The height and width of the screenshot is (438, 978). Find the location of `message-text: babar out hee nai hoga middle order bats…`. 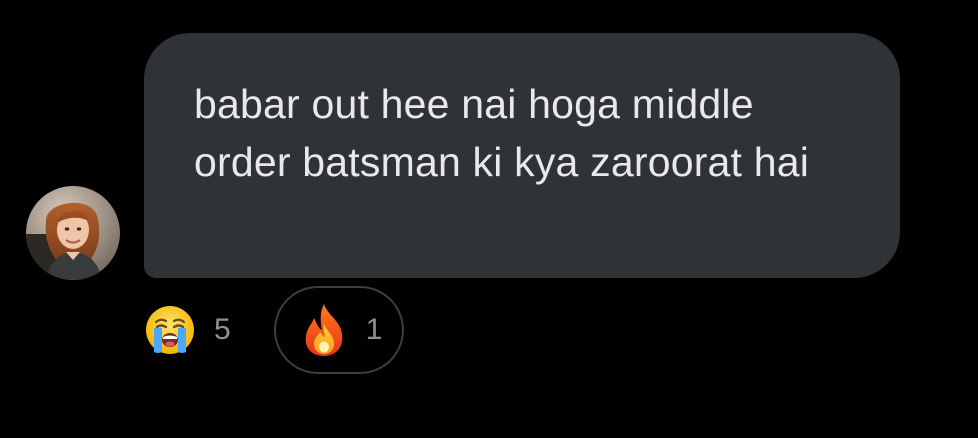

message-text: babar out hee nai hoga middle order bats… is located at coordinates (502, 133).